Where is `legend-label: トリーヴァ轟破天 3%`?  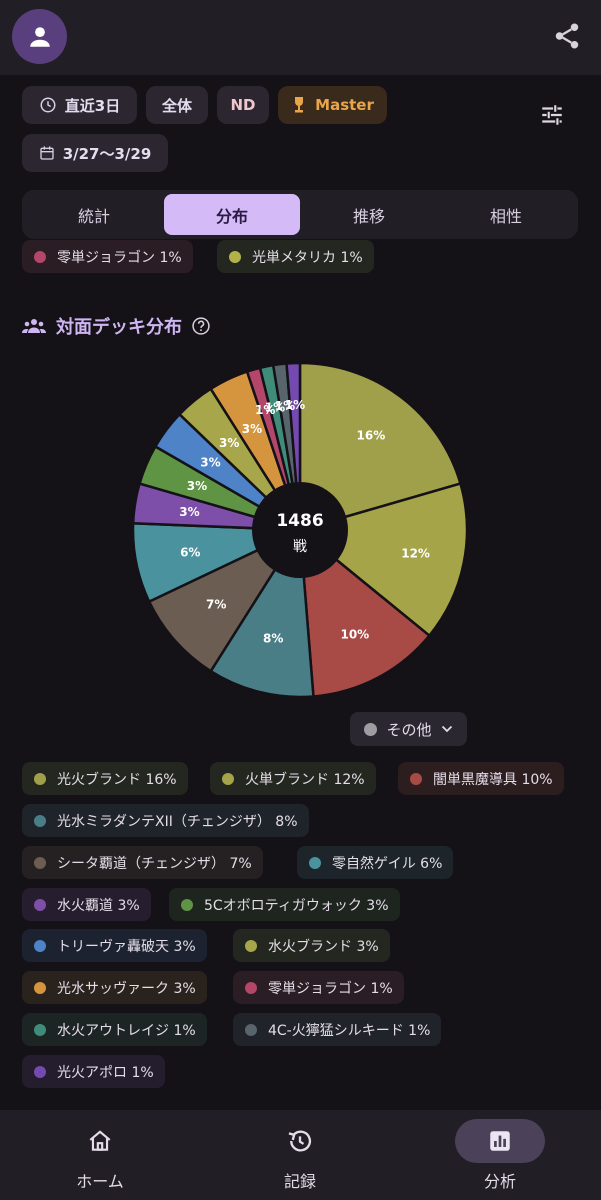
legend-label: トリーヴァ轟破天 3% is located at coordinates (126, 946).